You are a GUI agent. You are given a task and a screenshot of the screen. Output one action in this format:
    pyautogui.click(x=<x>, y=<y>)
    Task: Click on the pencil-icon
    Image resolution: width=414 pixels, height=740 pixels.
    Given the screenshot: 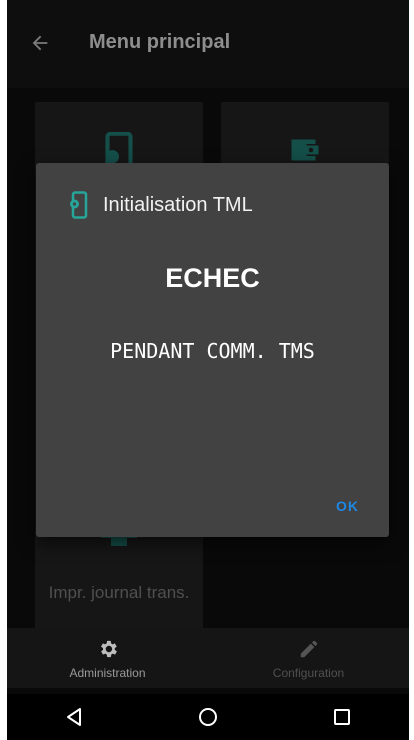 What is the action you would take?
    pyautogui.click(x=308, y=649)
    